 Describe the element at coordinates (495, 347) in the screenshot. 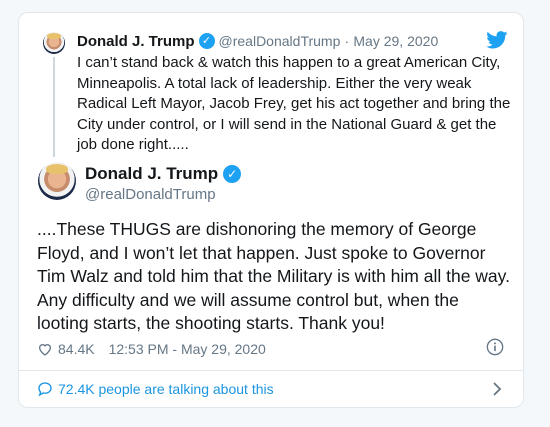

I see `info-icon` at that location.